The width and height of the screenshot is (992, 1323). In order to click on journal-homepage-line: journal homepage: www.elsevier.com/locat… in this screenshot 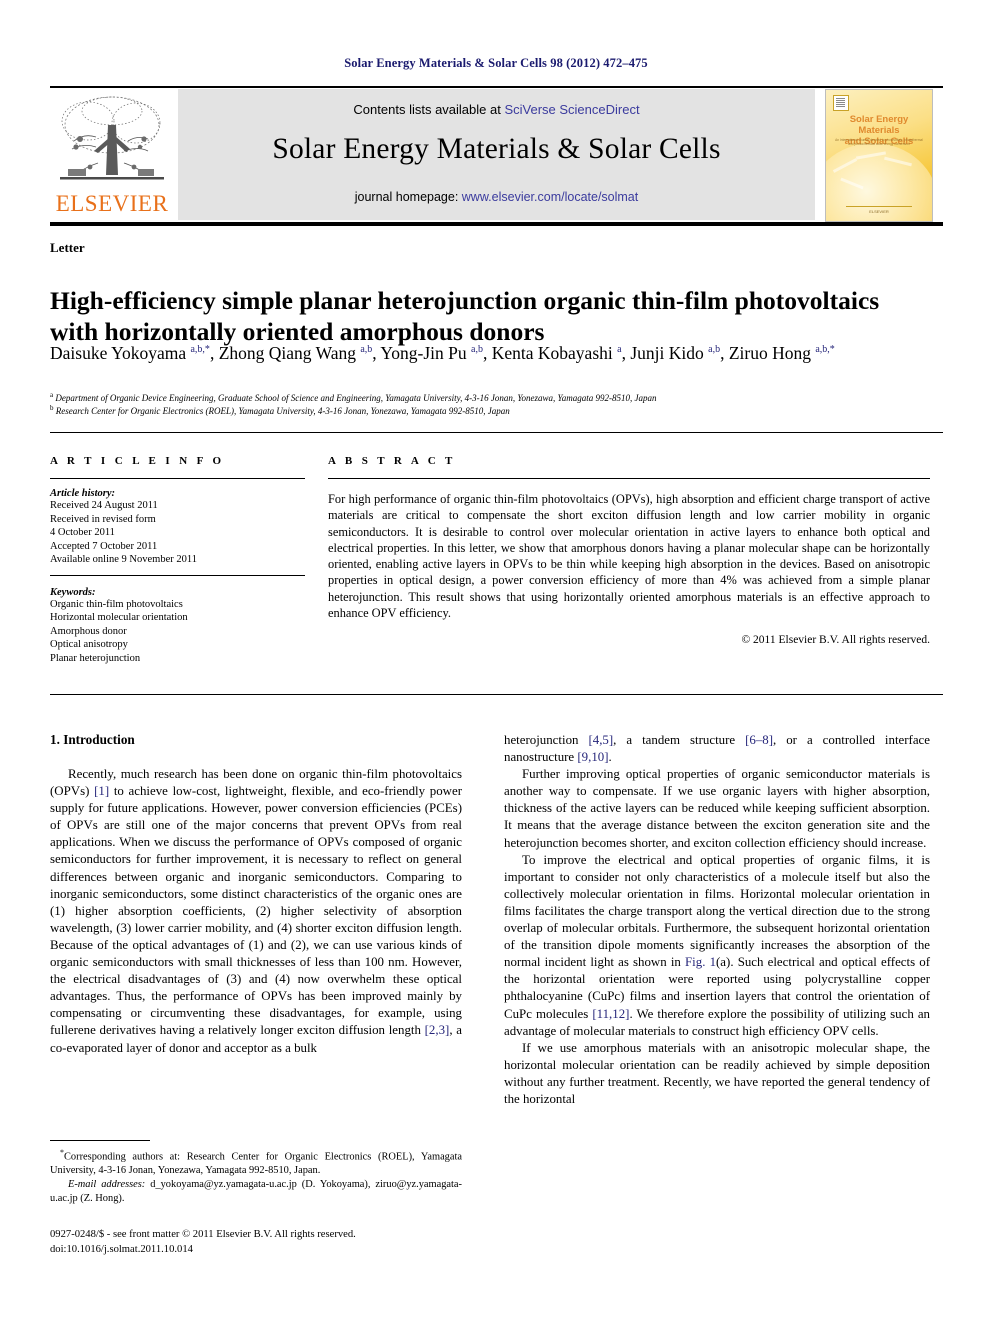, I will do `click(496, 197)`.